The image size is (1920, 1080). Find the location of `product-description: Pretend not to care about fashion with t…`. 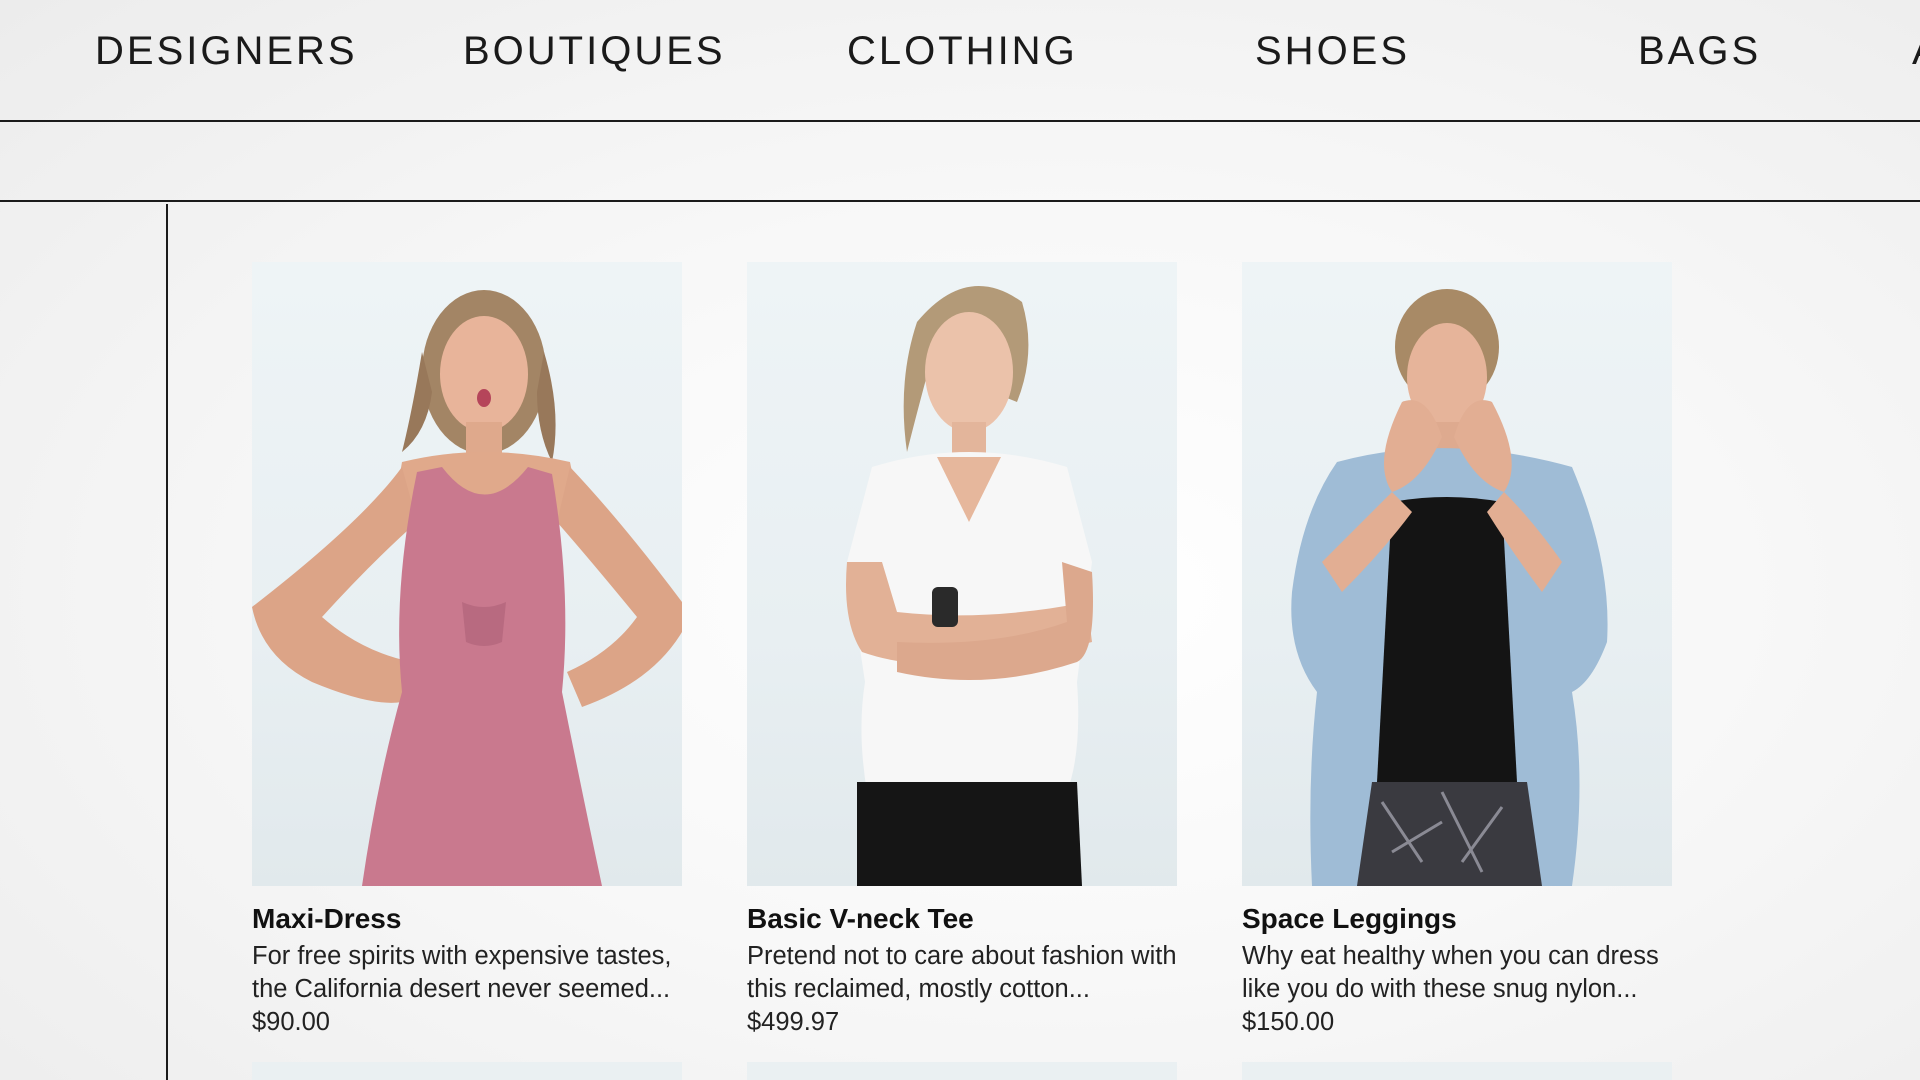

product-description: Pretend not to care about fashion with t… is located at coordinates (962, 972).